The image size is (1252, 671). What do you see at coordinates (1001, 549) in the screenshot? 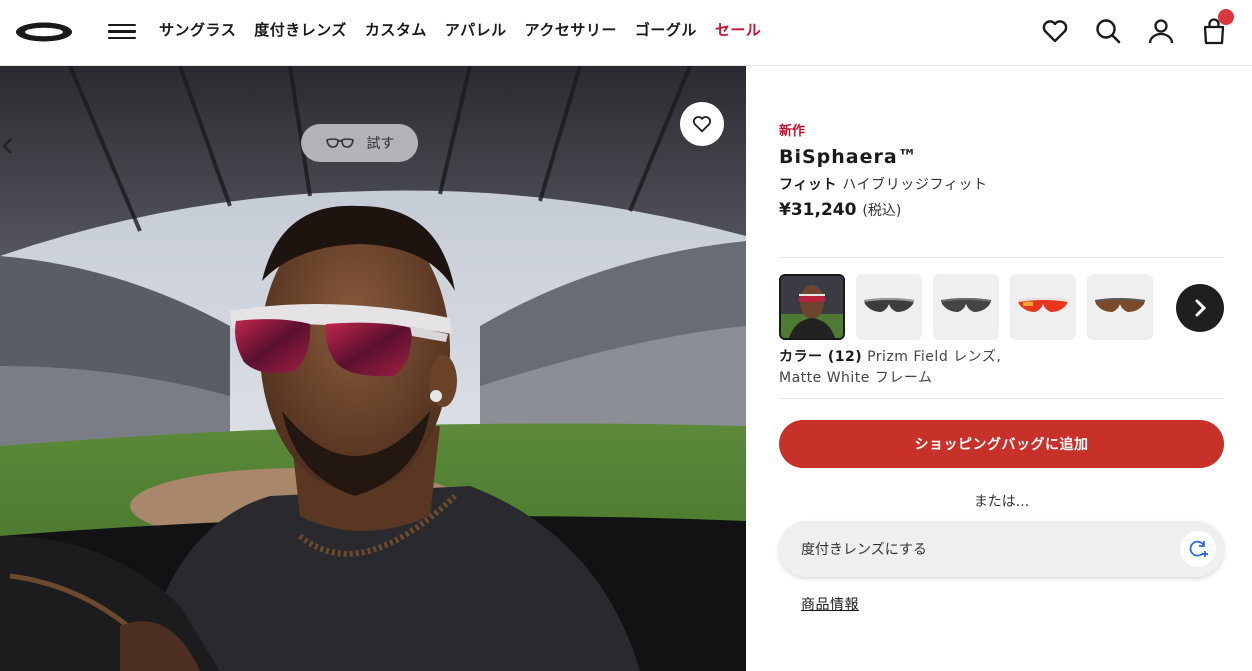
I see `prescription-lens-option: 度付きレンズにする` at bounding box center [1001, 549].